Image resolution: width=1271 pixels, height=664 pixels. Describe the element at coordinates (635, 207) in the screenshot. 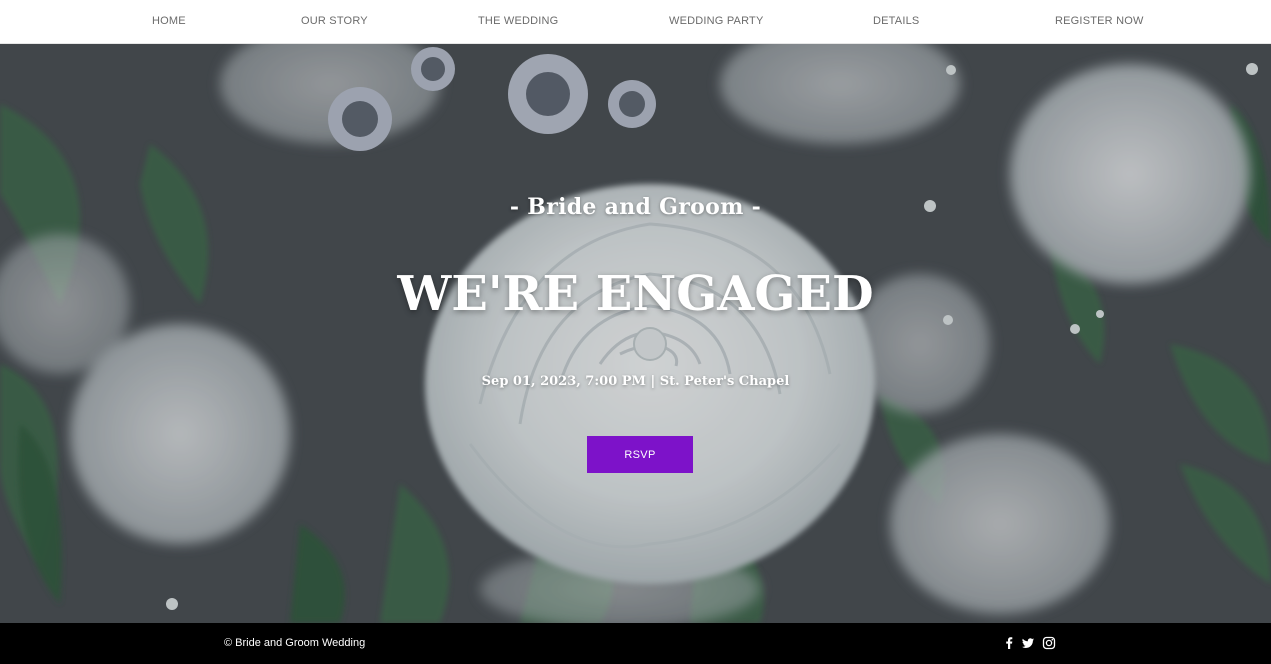

I see `couple-names: - Bride and Groom -` at that location.